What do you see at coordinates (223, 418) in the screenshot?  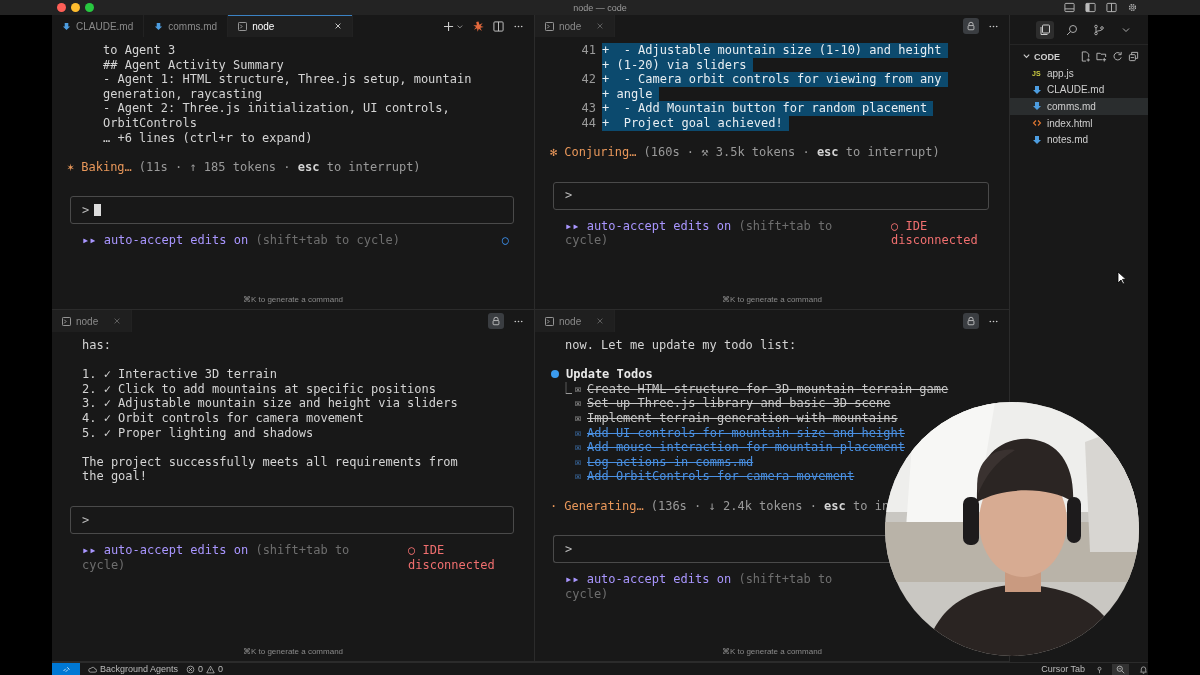 I see `output-line: 4. ✓ Orbit controls for camera movement` at bounding box center [223, 418].